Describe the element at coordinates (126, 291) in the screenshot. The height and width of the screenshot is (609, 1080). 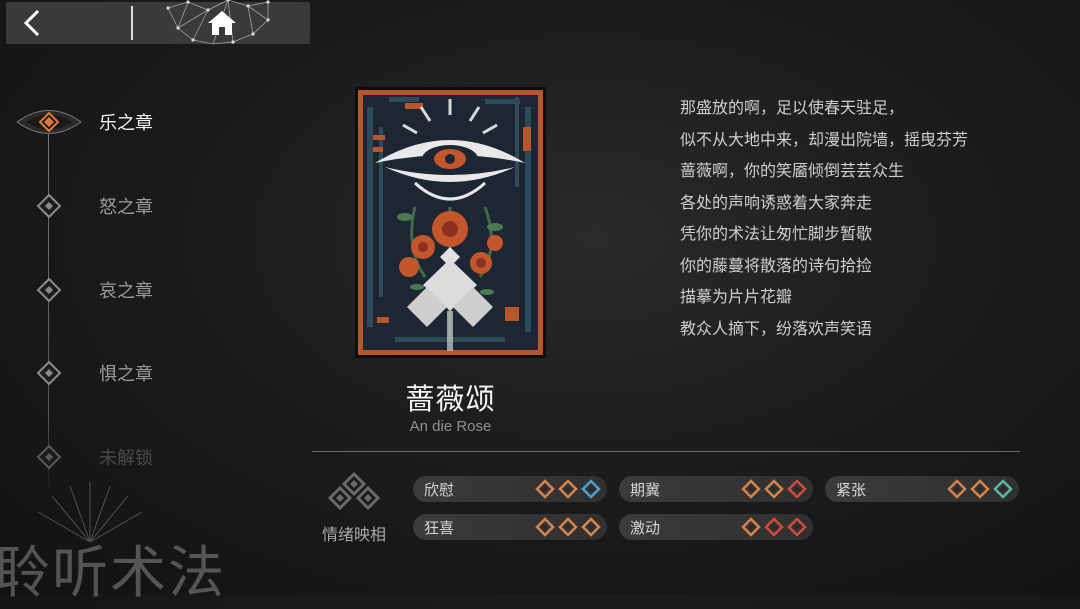
I see `chapter-label: 哀之章` at that location.